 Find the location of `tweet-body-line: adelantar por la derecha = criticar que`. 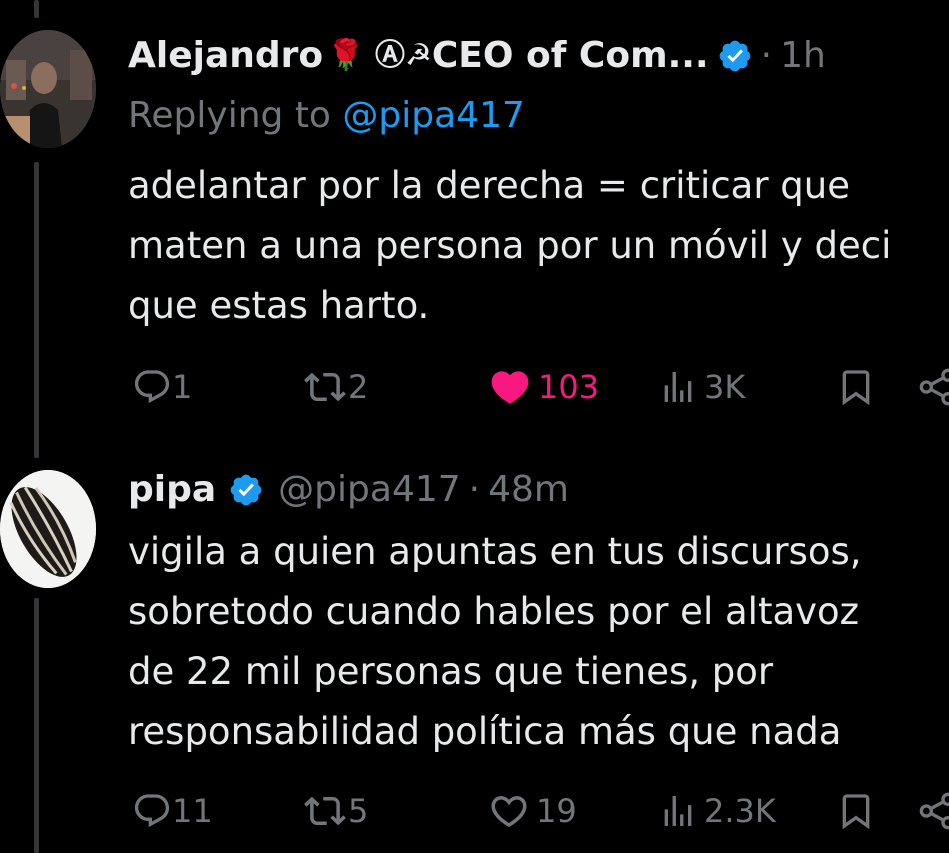

tweet-body-line: adelantar por la derecha = criticar que is located at coordinates (489, 185).